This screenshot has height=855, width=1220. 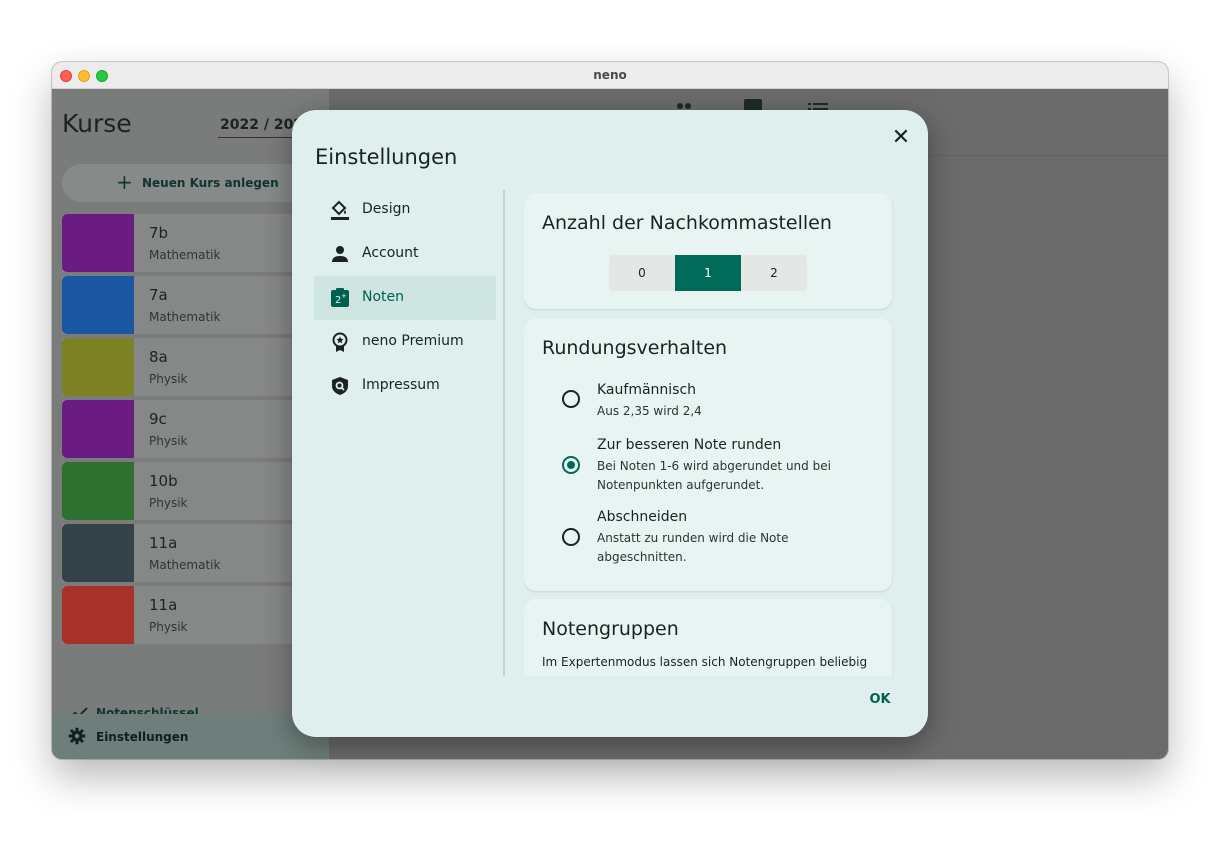 What do you see at coordinates (383, 297) in the screenshot?
I see `nav-label: Noten` at bounding box center [383, 297].